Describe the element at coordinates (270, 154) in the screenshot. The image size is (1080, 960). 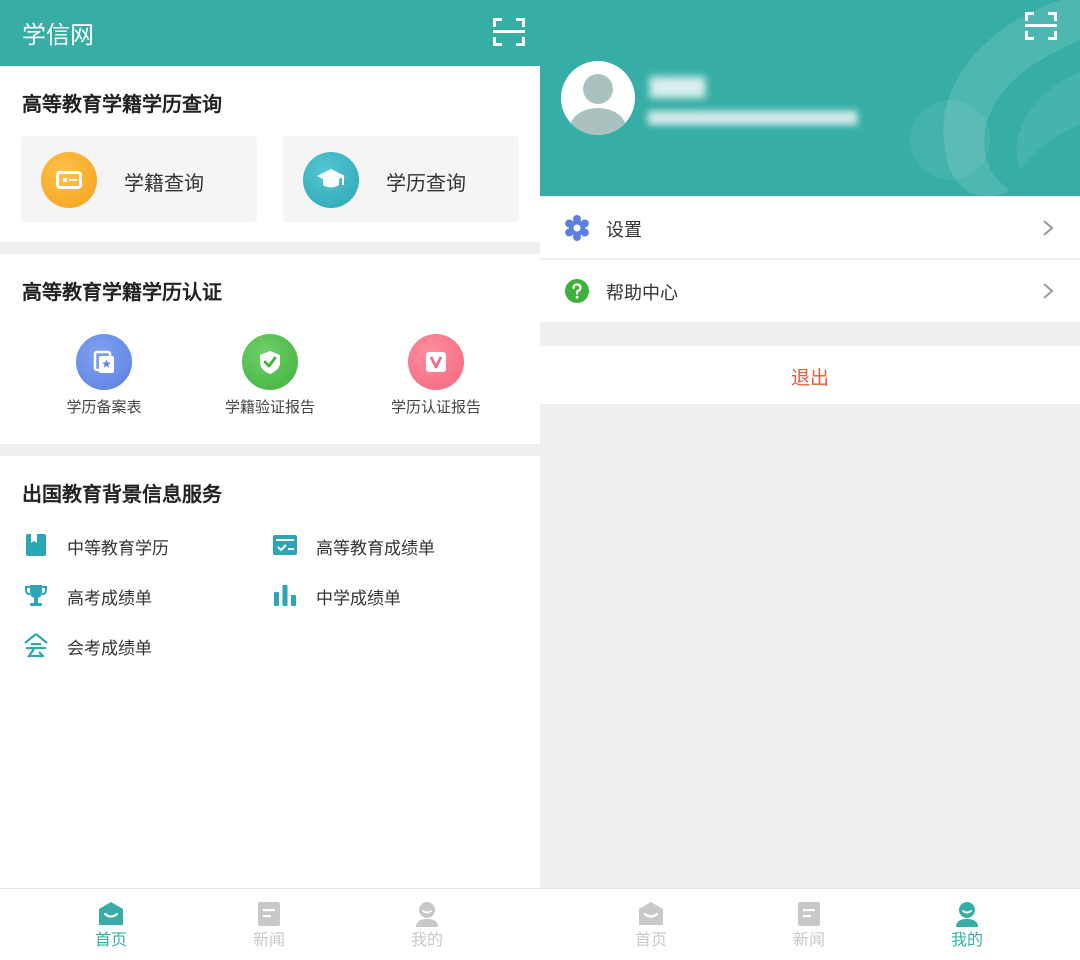
I see `query-section: 高等教育学籍学历查询 学籍查询 学历查询` at that location.